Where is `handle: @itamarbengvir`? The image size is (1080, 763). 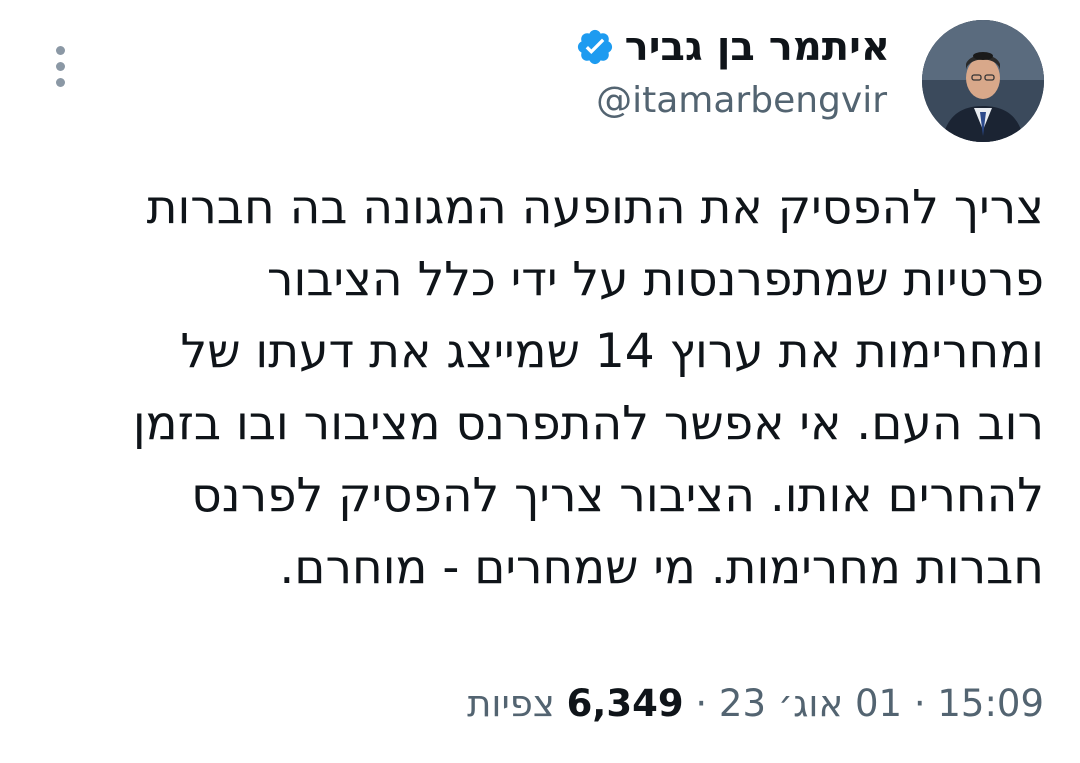 handle: @itamarbengvir is located at coordinates (741, 101).